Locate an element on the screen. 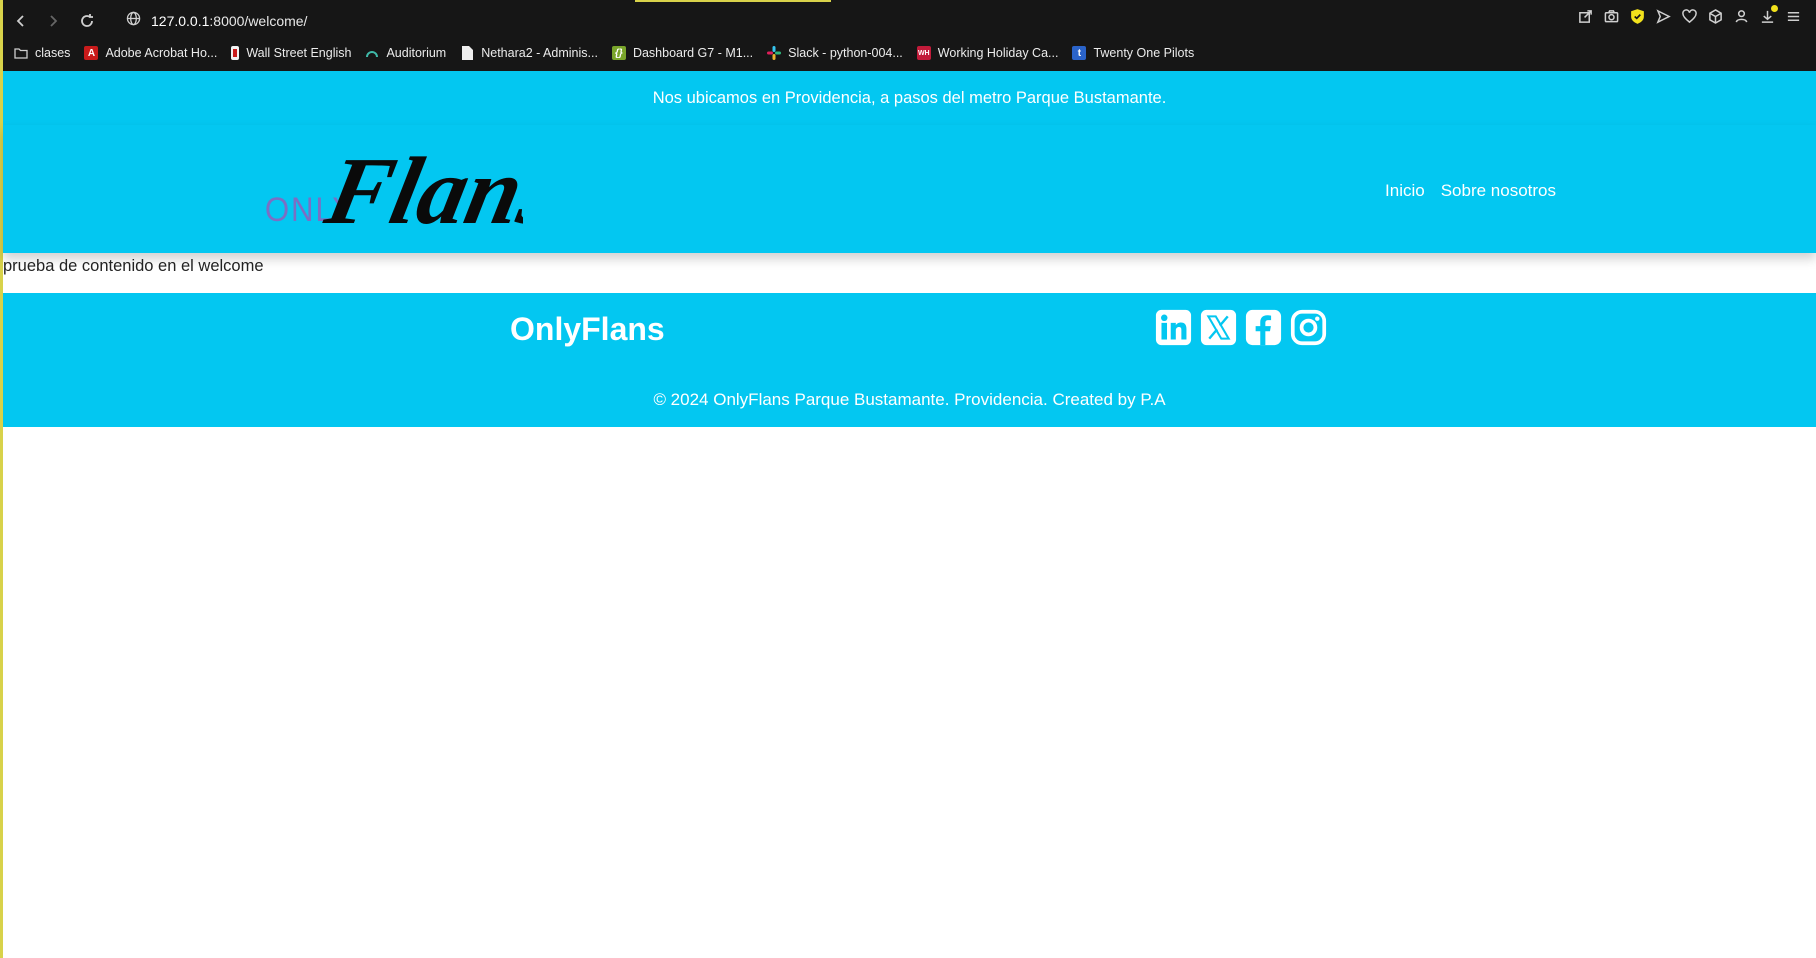 The width and height of the screenshot is (1816, 958). nav-sobre-nosotros: Sobre nosotros is located at coordinates (1498, 191).